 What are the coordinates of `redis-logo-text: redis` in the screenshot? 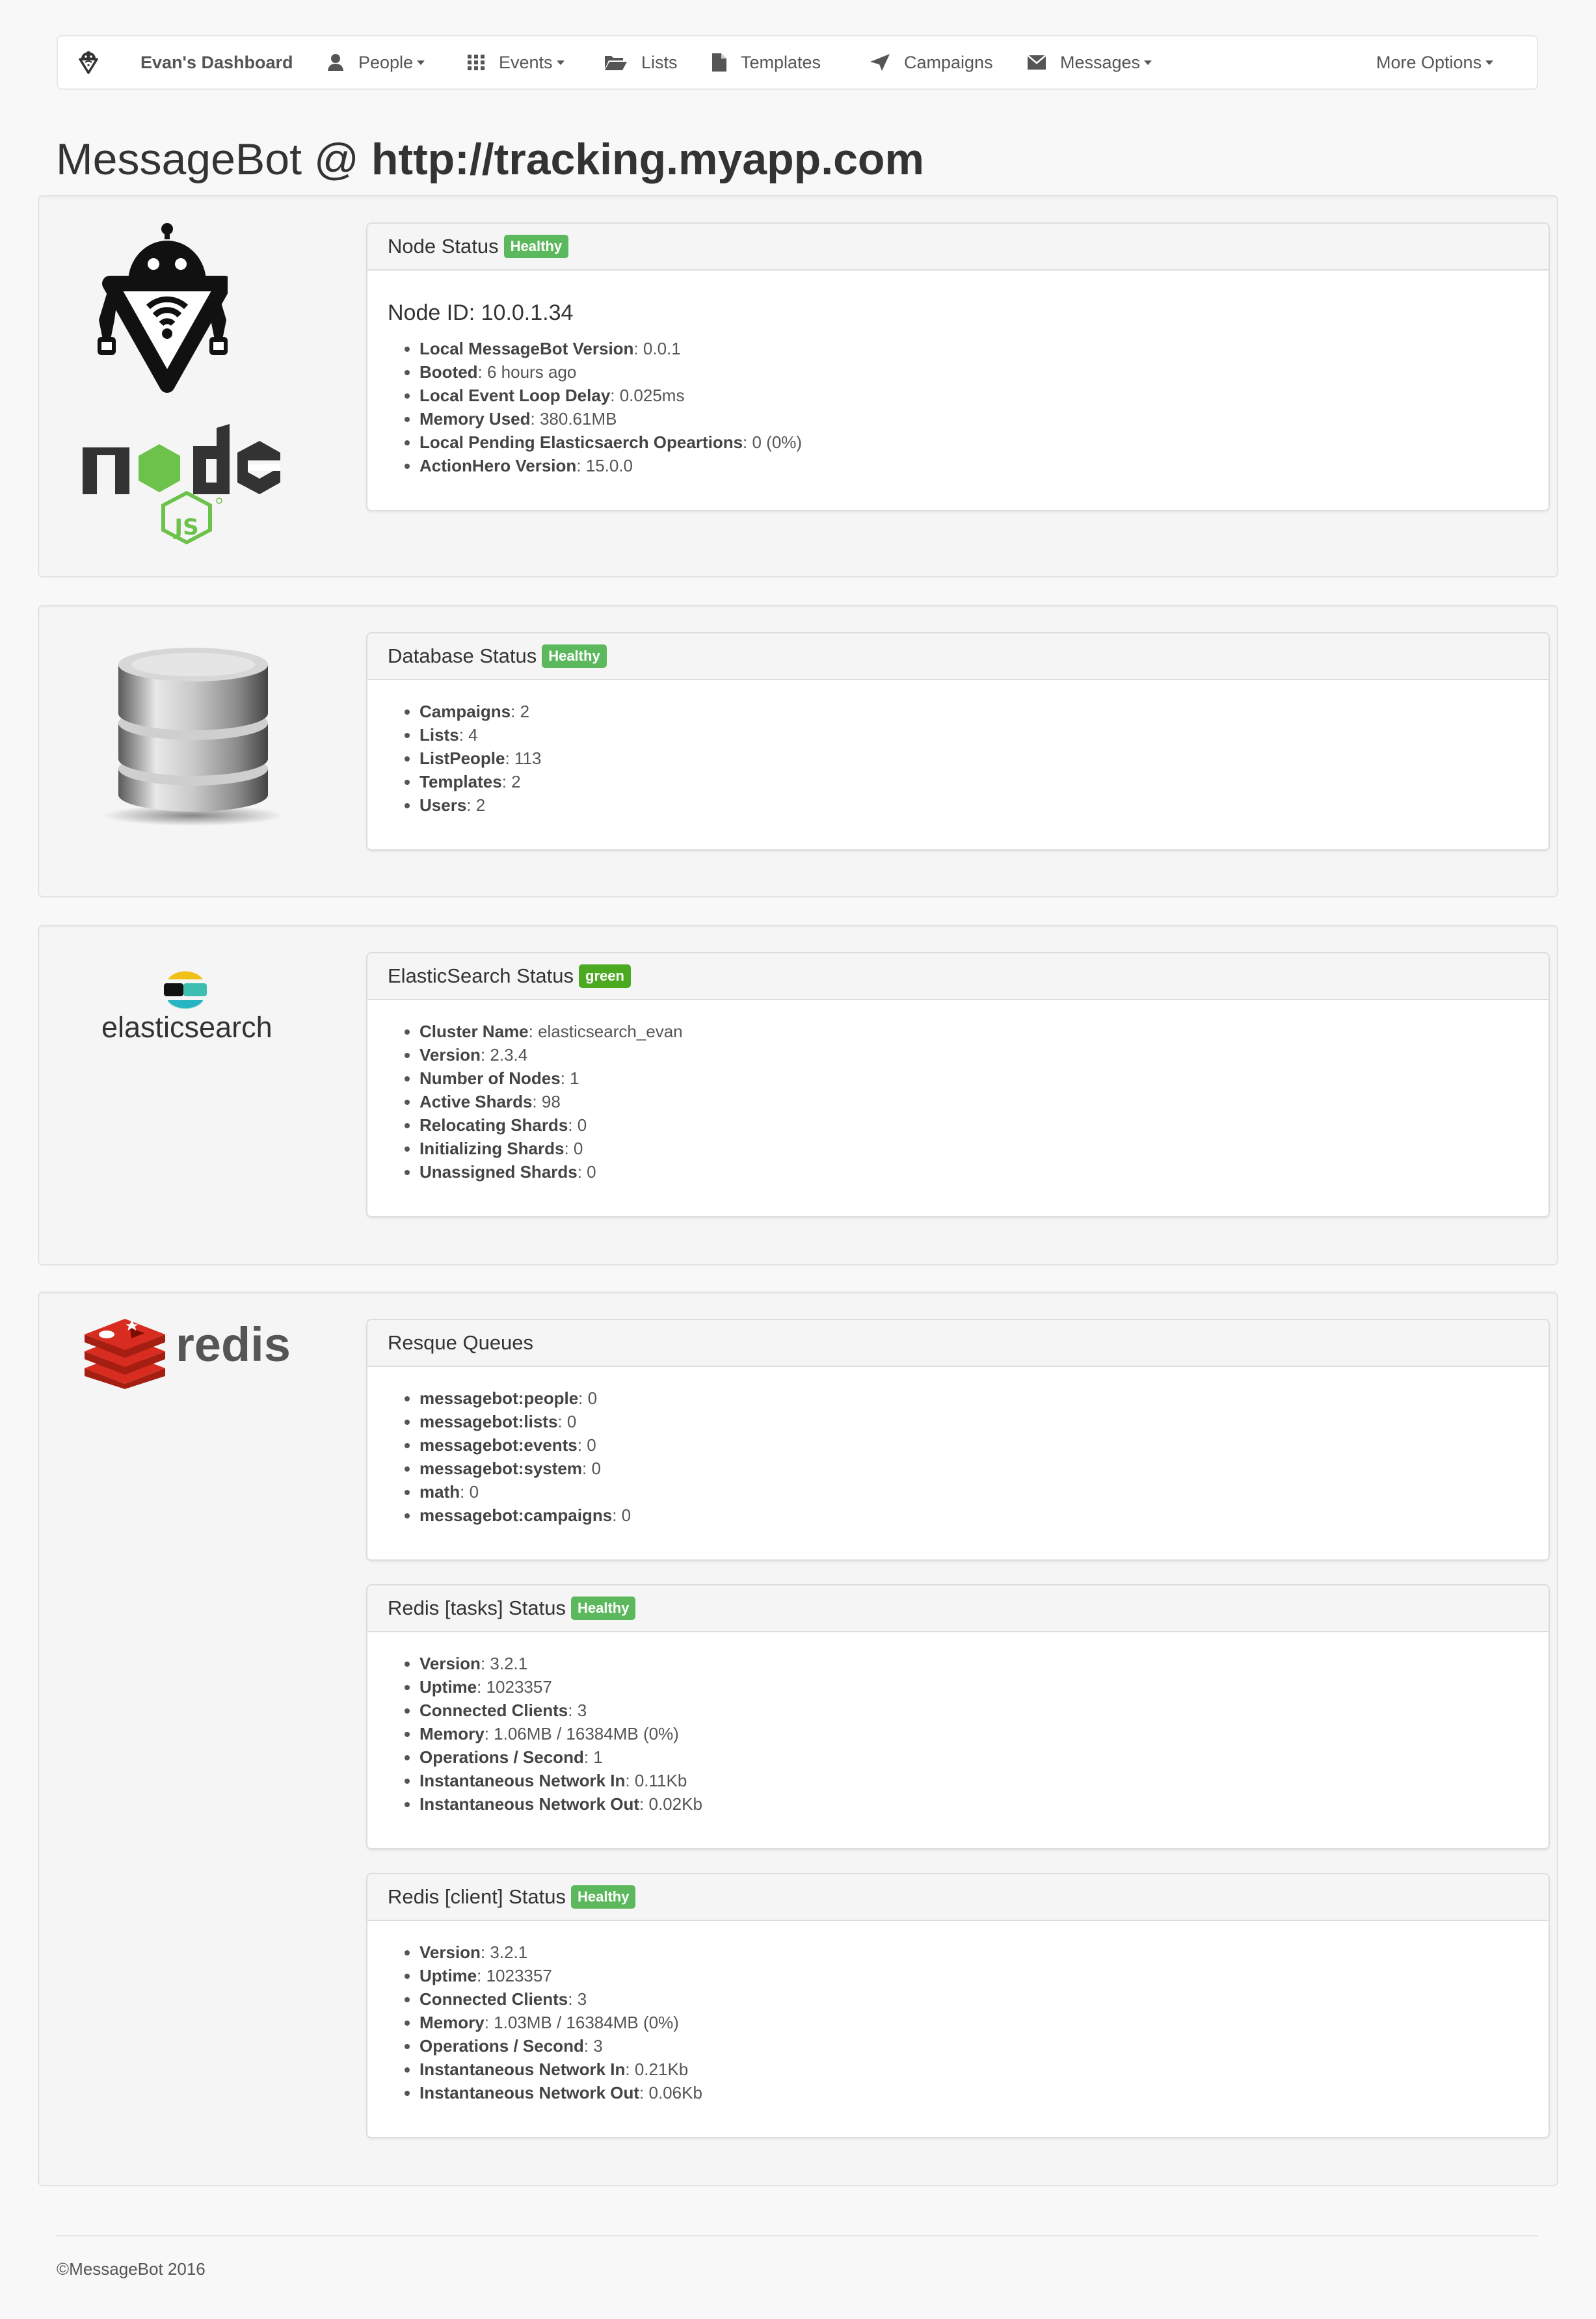 It's located at (233, 1345).